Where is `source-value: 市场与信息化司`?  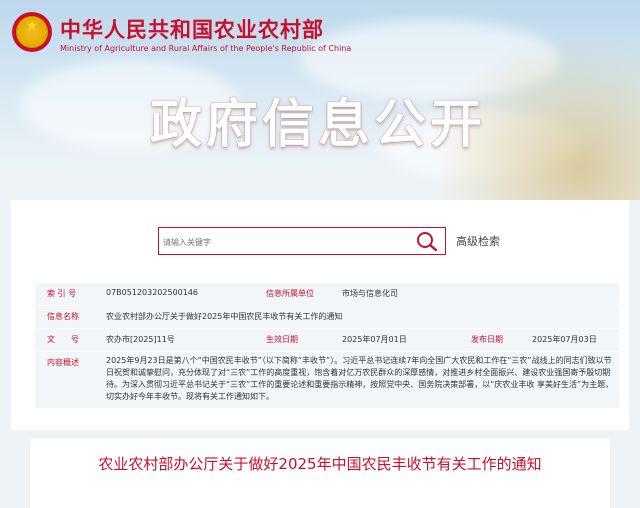 source-value: 市场与信息化司 is located at coordinates (370, 293).